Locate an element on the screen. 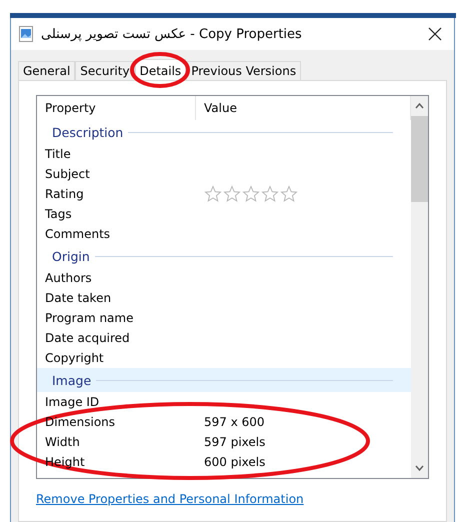  scroll-thumb is located at coordinates (419, 159).